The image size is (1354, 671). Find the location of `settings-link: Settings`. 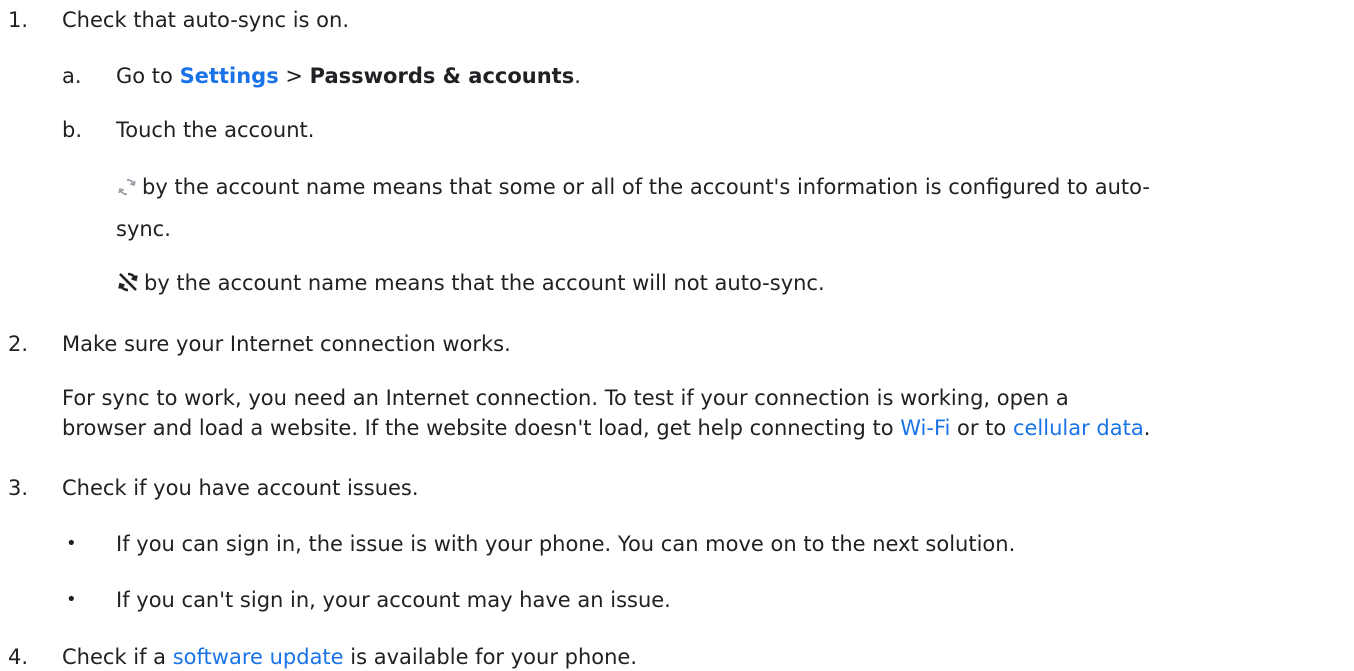

settings-link: Settings is located at coordinates (229, 76).